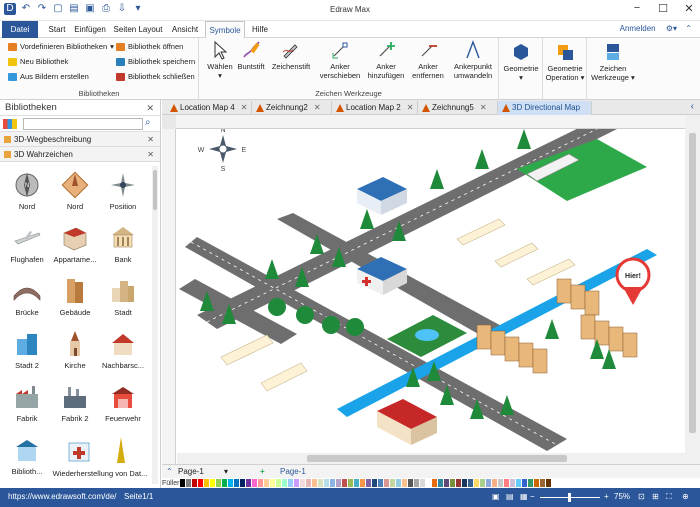  I want to click on view-full-icon: ▦, so click(524, 496).